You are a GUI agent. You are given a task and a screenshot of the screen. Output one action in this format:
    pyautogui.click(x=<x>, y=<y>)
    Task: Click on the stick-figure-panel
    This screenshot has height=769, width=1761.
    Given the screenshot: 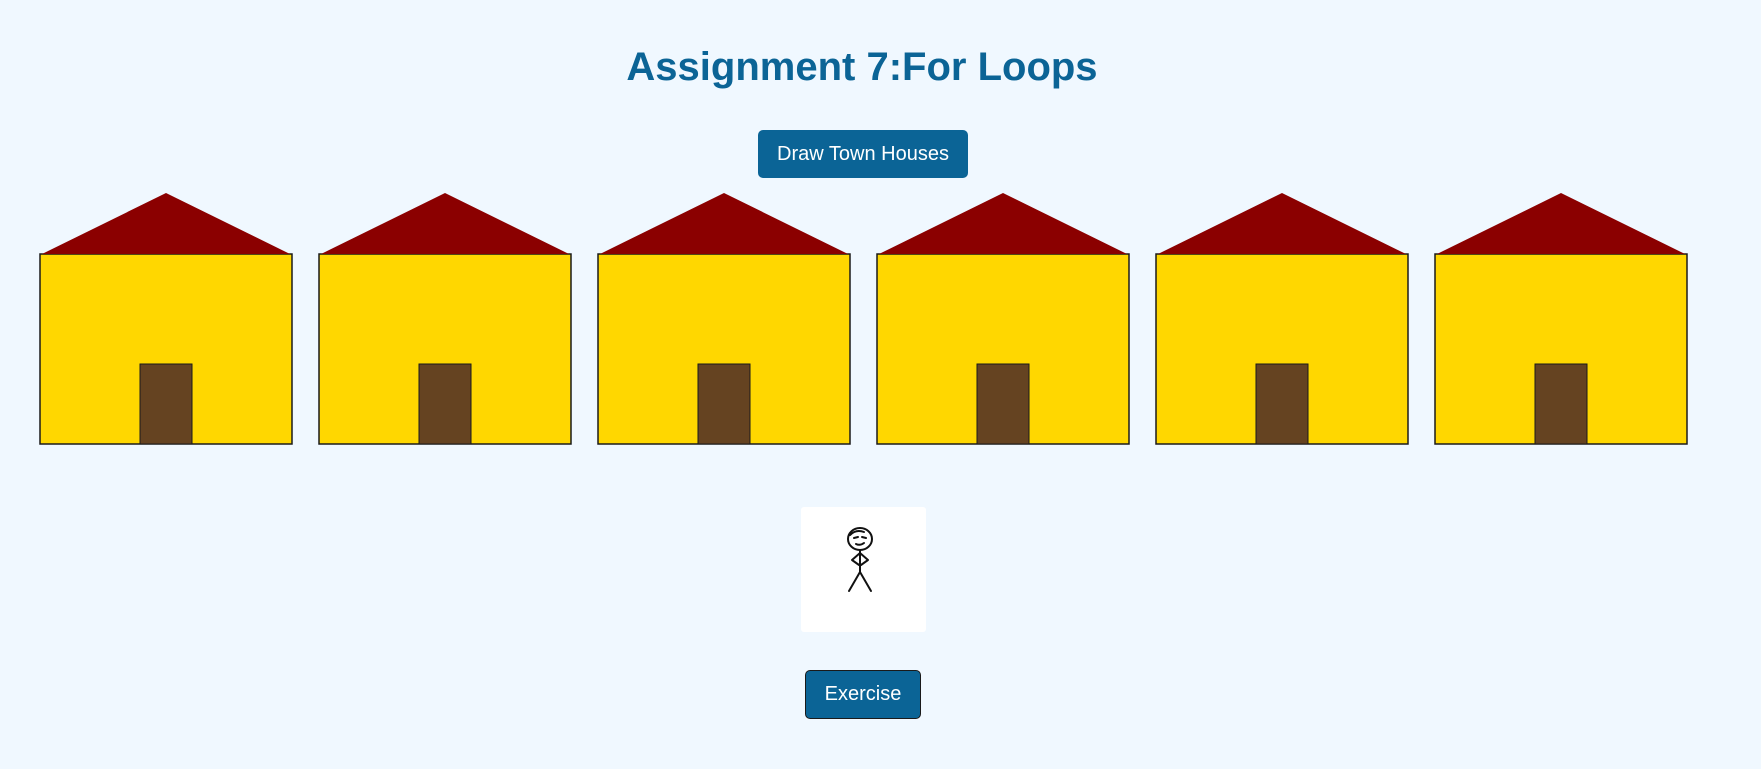 What is the action you would take?
    pyautogui.click(x=863, y=569)
    